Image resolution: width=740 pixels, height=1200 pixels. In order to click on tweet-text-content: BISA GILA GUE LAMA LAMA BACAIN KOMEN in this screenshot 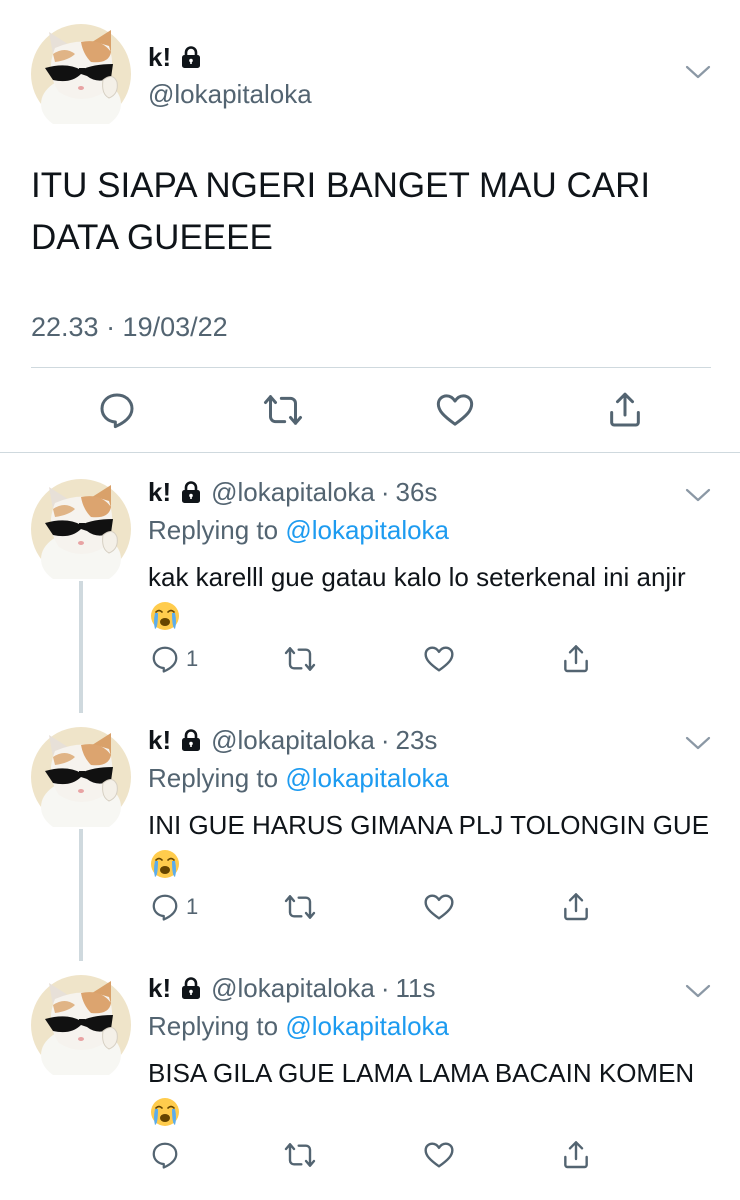, I will do `click(421, 1073)`.